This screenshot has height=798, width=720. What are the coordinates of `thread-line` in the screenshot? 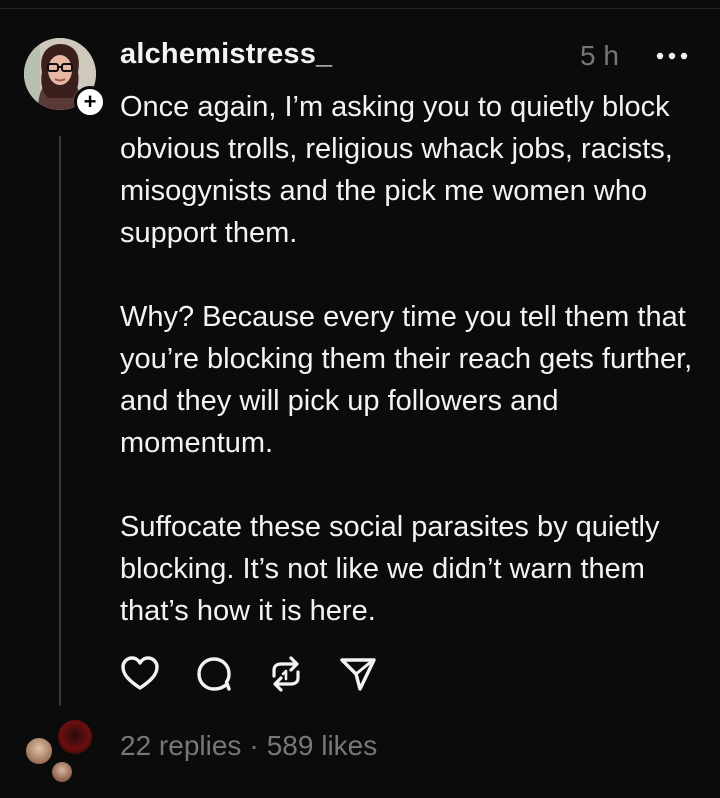 It's located at (60, 421).